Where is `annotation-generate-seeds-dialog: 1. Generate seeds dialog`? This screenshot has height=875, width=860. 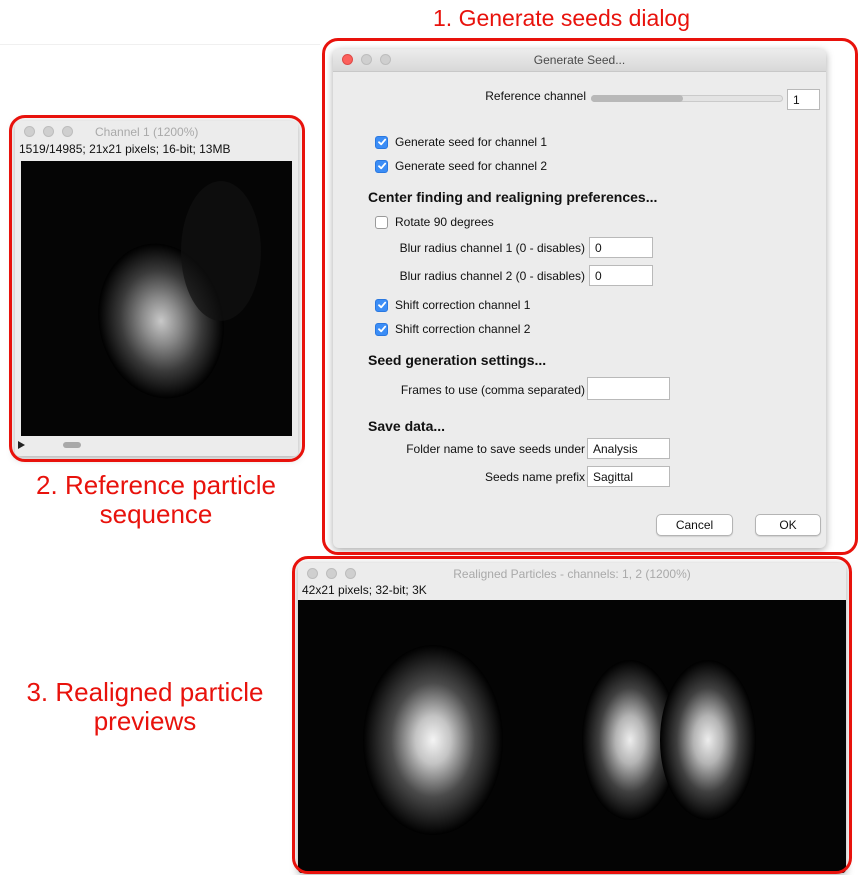 annotation-generate-seeds-dialog: 1. Generate seeds dialog is located at coordinates (562, 18).